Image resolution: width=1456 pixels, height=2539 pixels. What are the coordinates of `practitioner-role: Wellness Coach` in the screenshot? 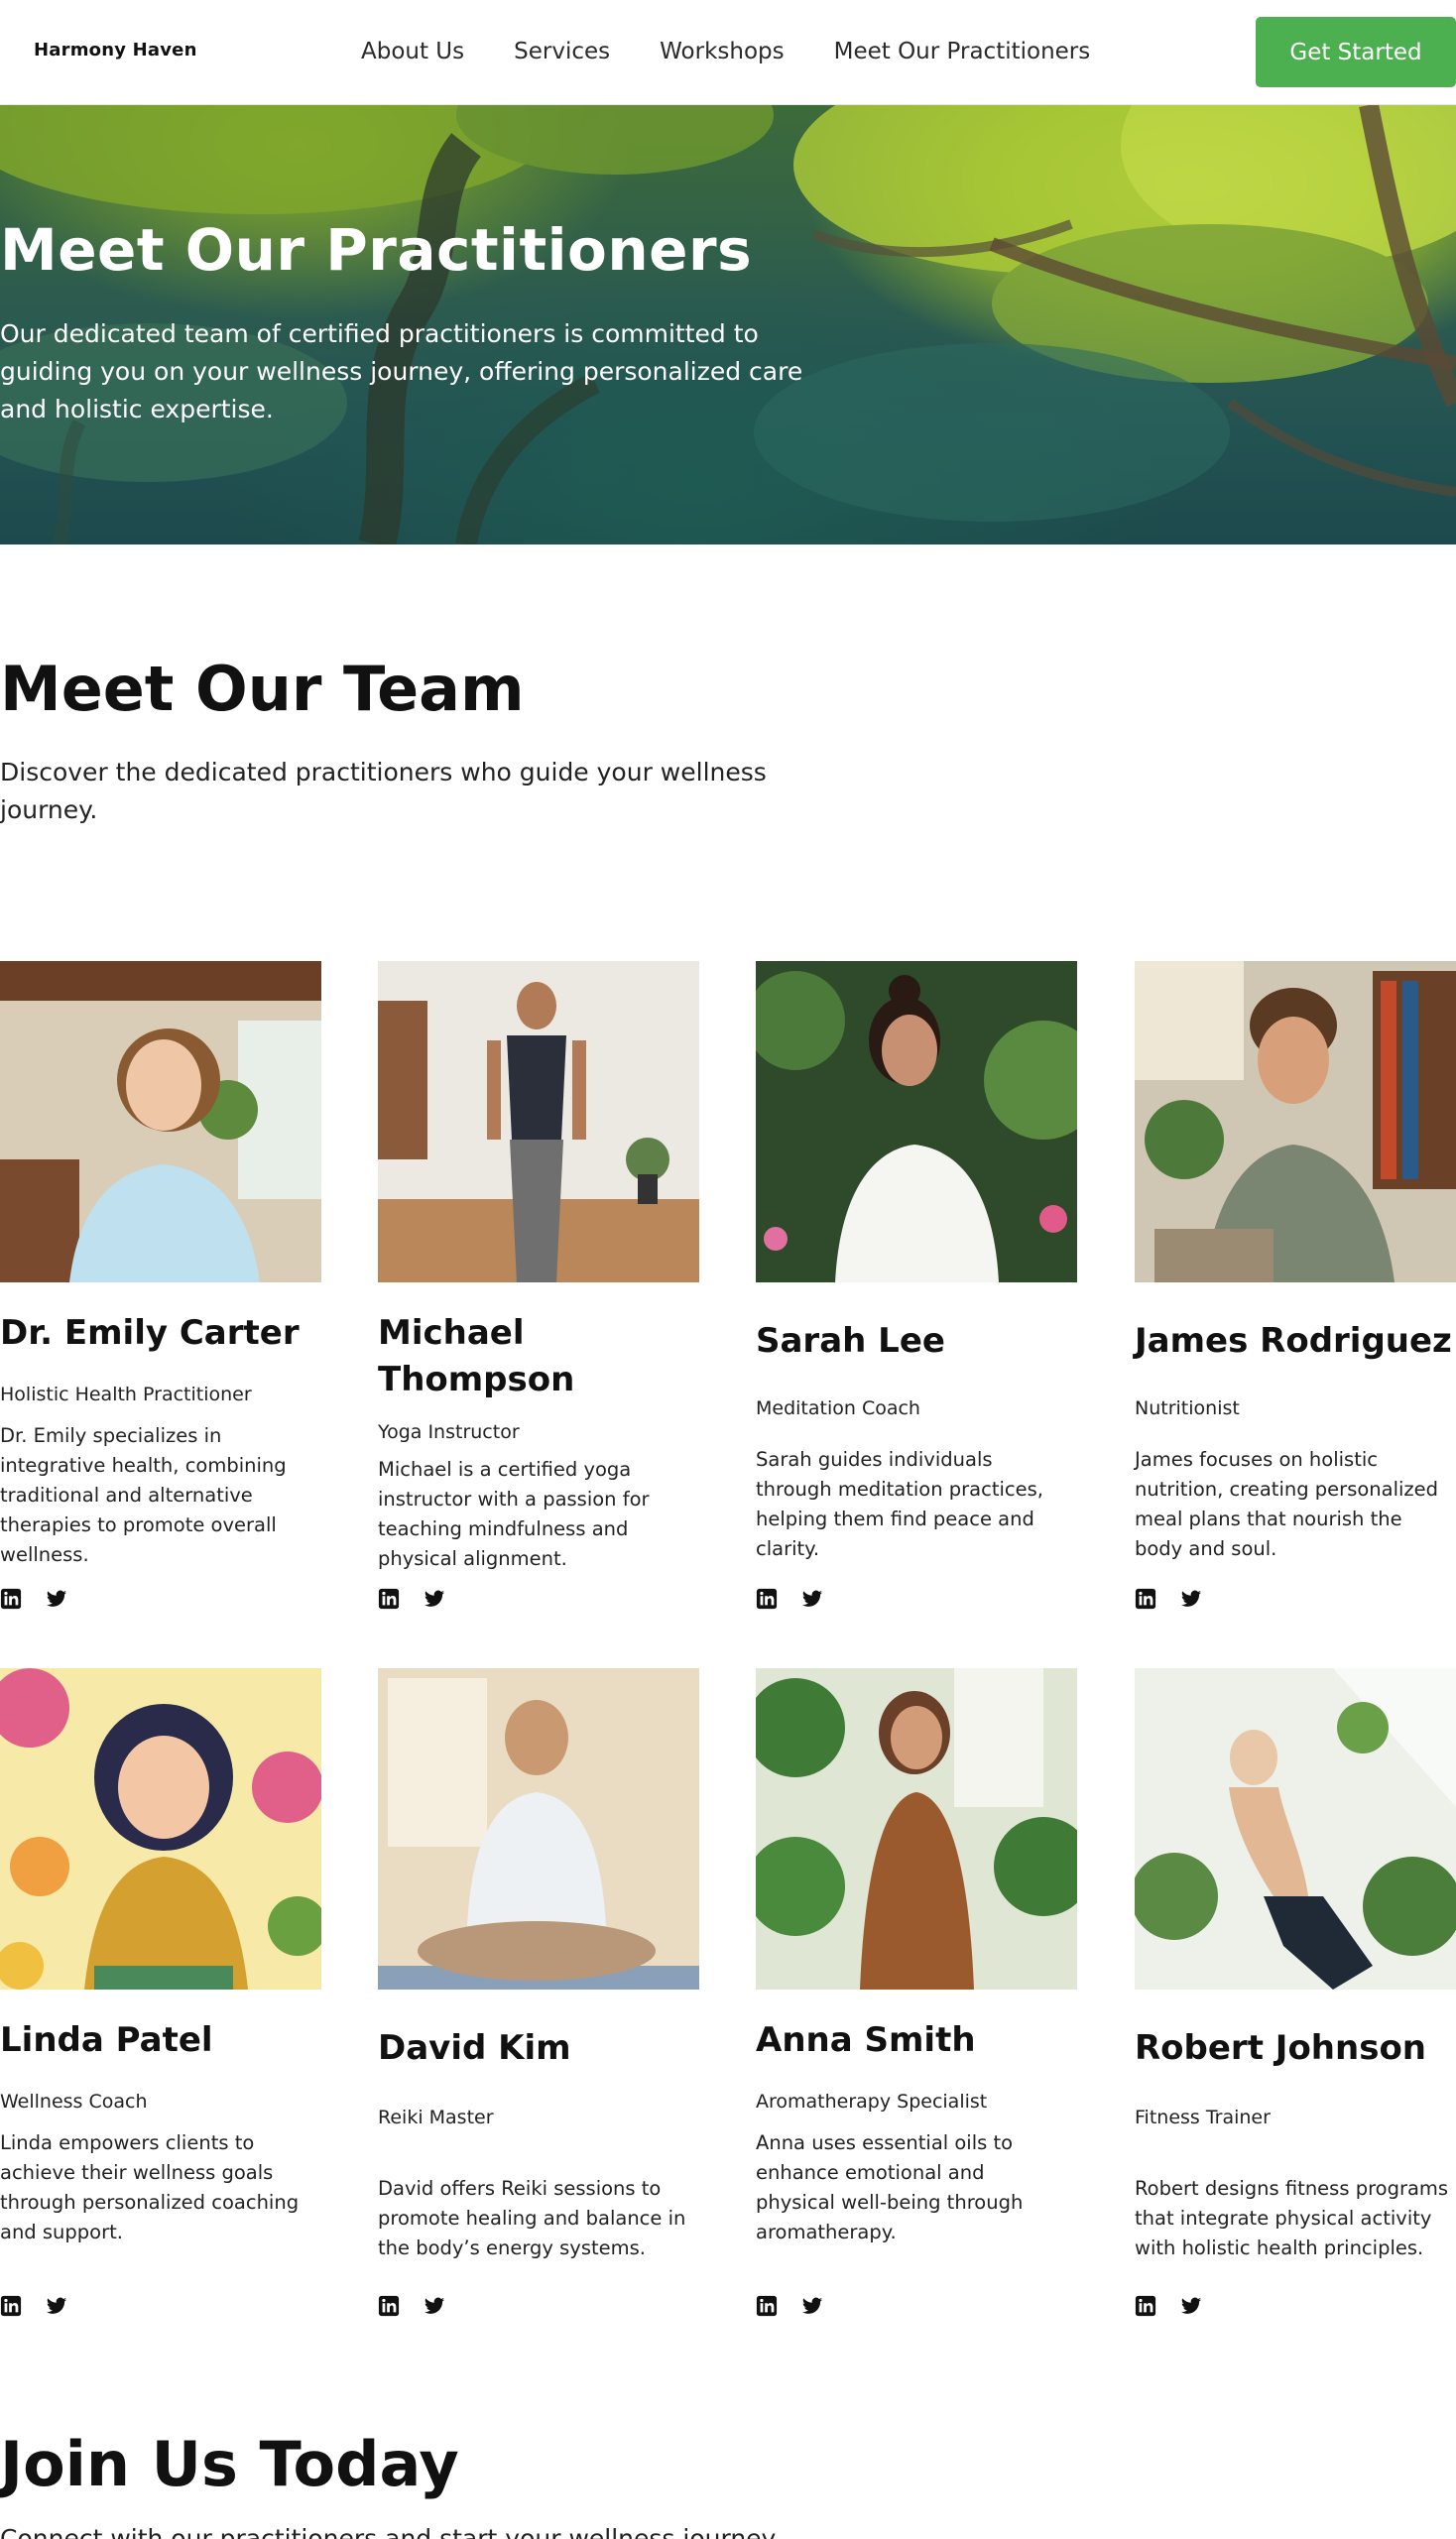 It's located at (74, 2102).